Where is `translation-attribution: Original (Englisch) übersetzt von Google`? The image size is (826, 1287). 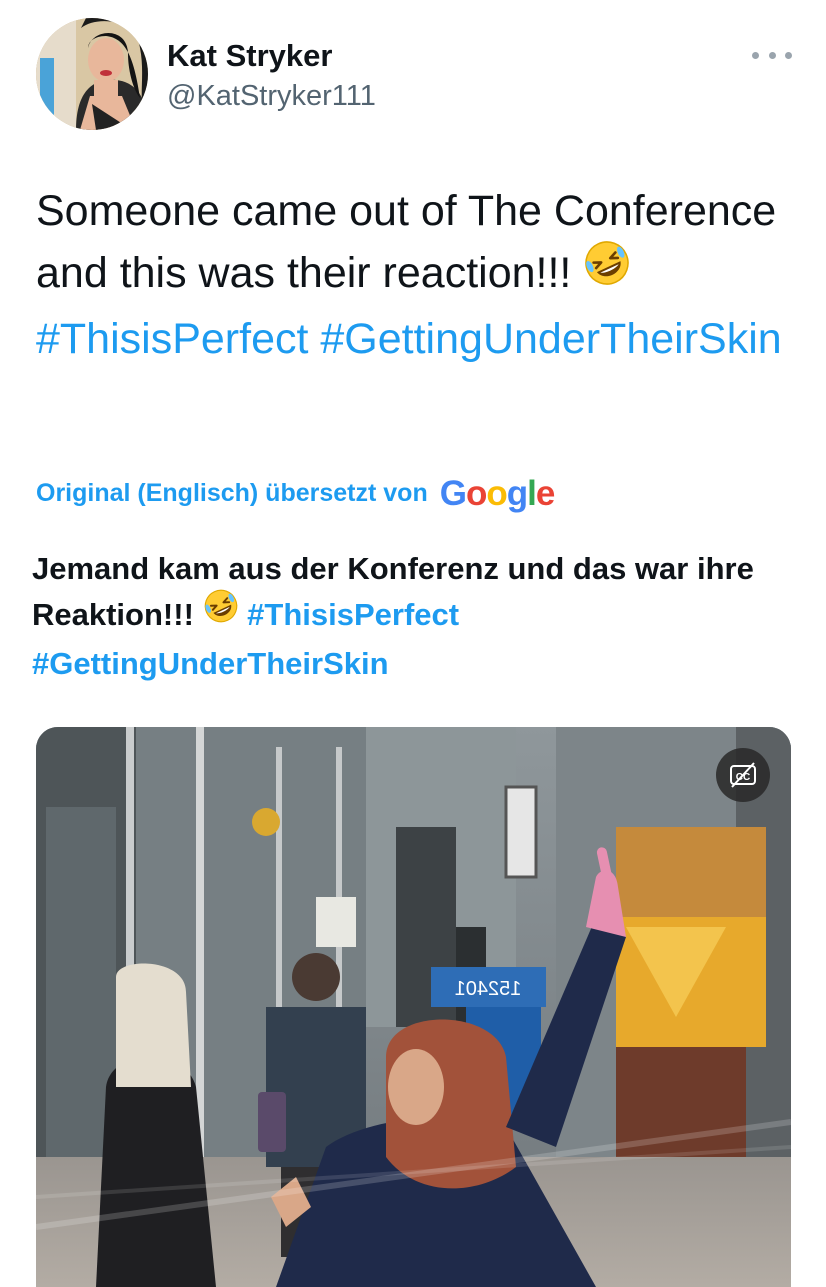
translation-attribution: Original (Englisch) übersetzt von Google is located at coordinates (296, 493).